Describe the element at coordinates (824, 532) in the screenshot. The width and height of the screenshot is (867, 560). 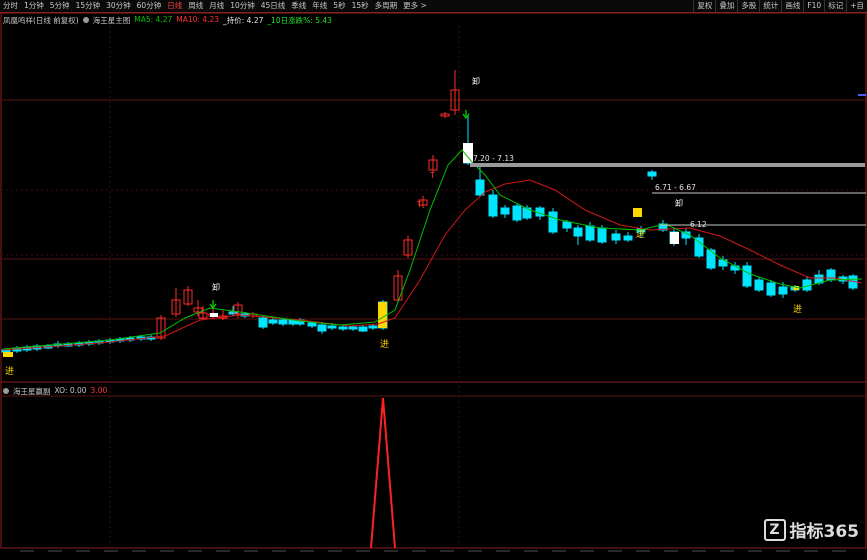
I see `watermark-text: 指标365` at that location.